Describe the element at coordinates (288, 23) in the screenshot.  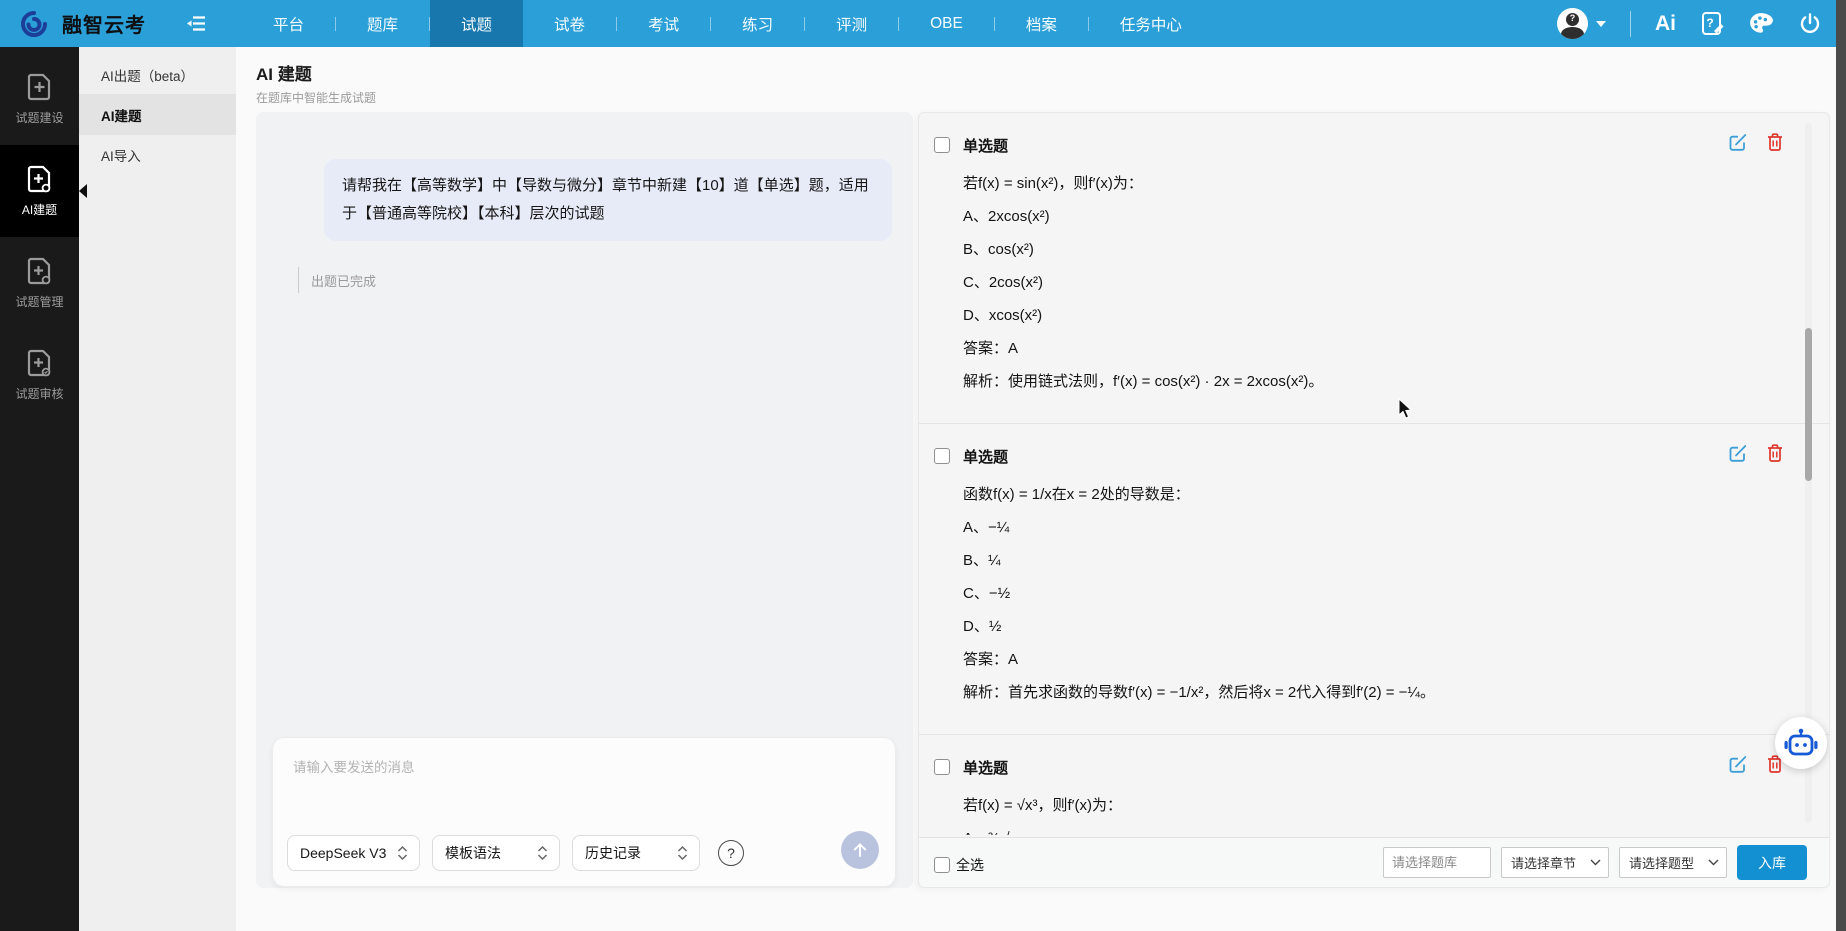
I see `nav-platform: 平台` at that location.